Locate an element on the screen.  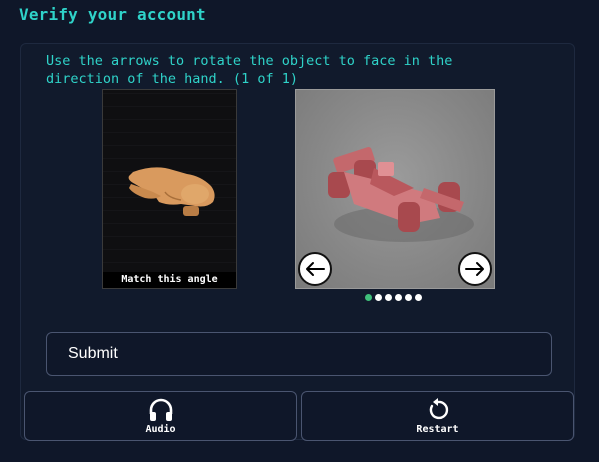
restart-icon is located at coordinates (438, 408).